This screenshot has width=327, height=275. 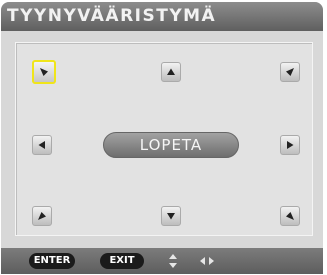 I want to click on triangle-left-icon, so click(x=41, y=145).